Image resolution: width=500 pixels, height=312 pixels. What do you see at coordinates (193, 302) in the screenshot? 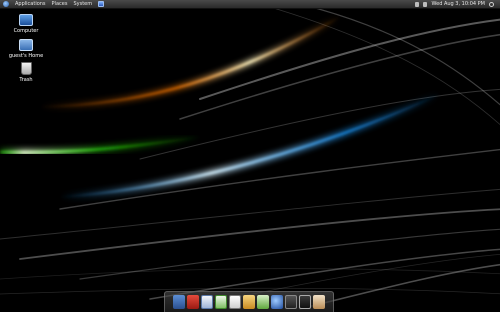
I see `pdf-reader-icon` at bounding box center [193, 302].